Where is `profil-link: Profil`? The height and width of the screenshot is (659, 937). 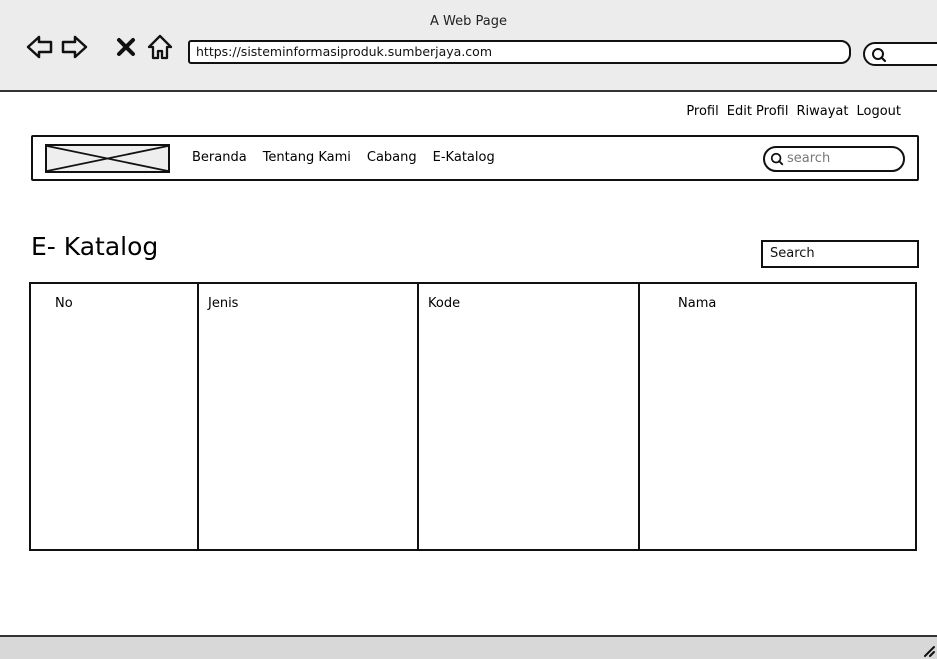
profil-link: Profil is located at coordinates (702, 111).